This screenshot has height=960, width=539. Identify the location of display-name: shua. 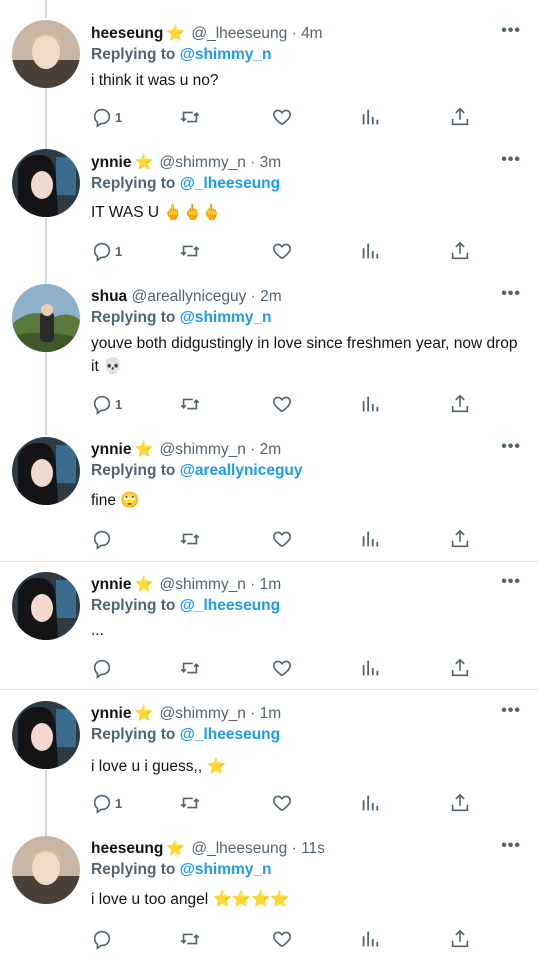
(109, 296).